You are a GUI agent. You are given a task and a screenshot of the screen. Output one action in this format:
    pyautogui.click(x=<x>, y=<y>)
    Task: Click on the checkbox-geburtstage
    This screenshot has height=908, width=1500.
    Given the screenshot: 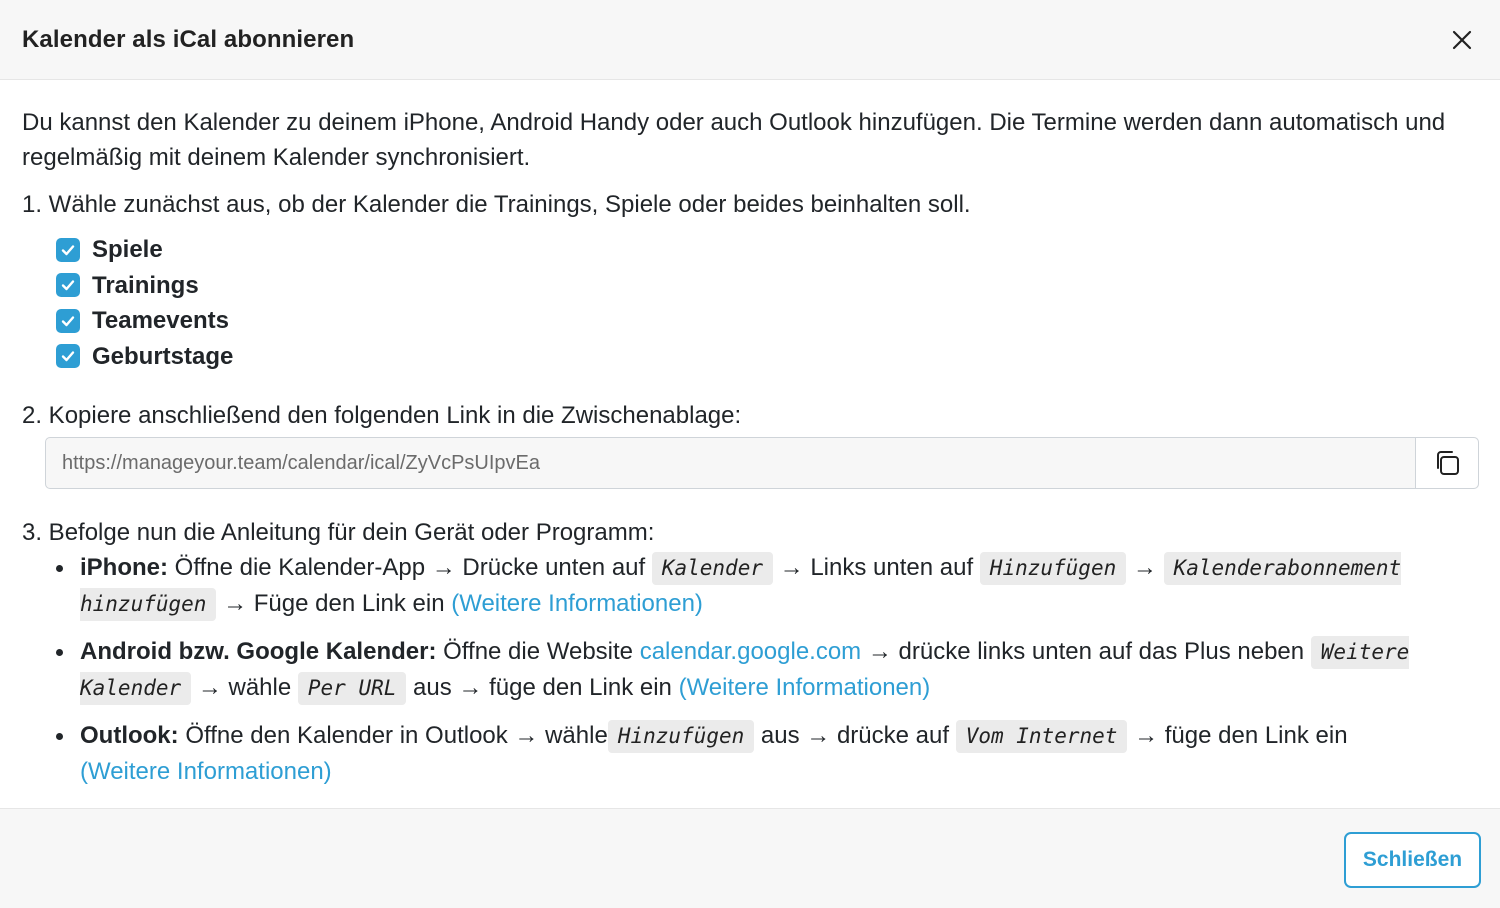 What is the action you would take?
    pyautogui.click(x=68, y=356)
    